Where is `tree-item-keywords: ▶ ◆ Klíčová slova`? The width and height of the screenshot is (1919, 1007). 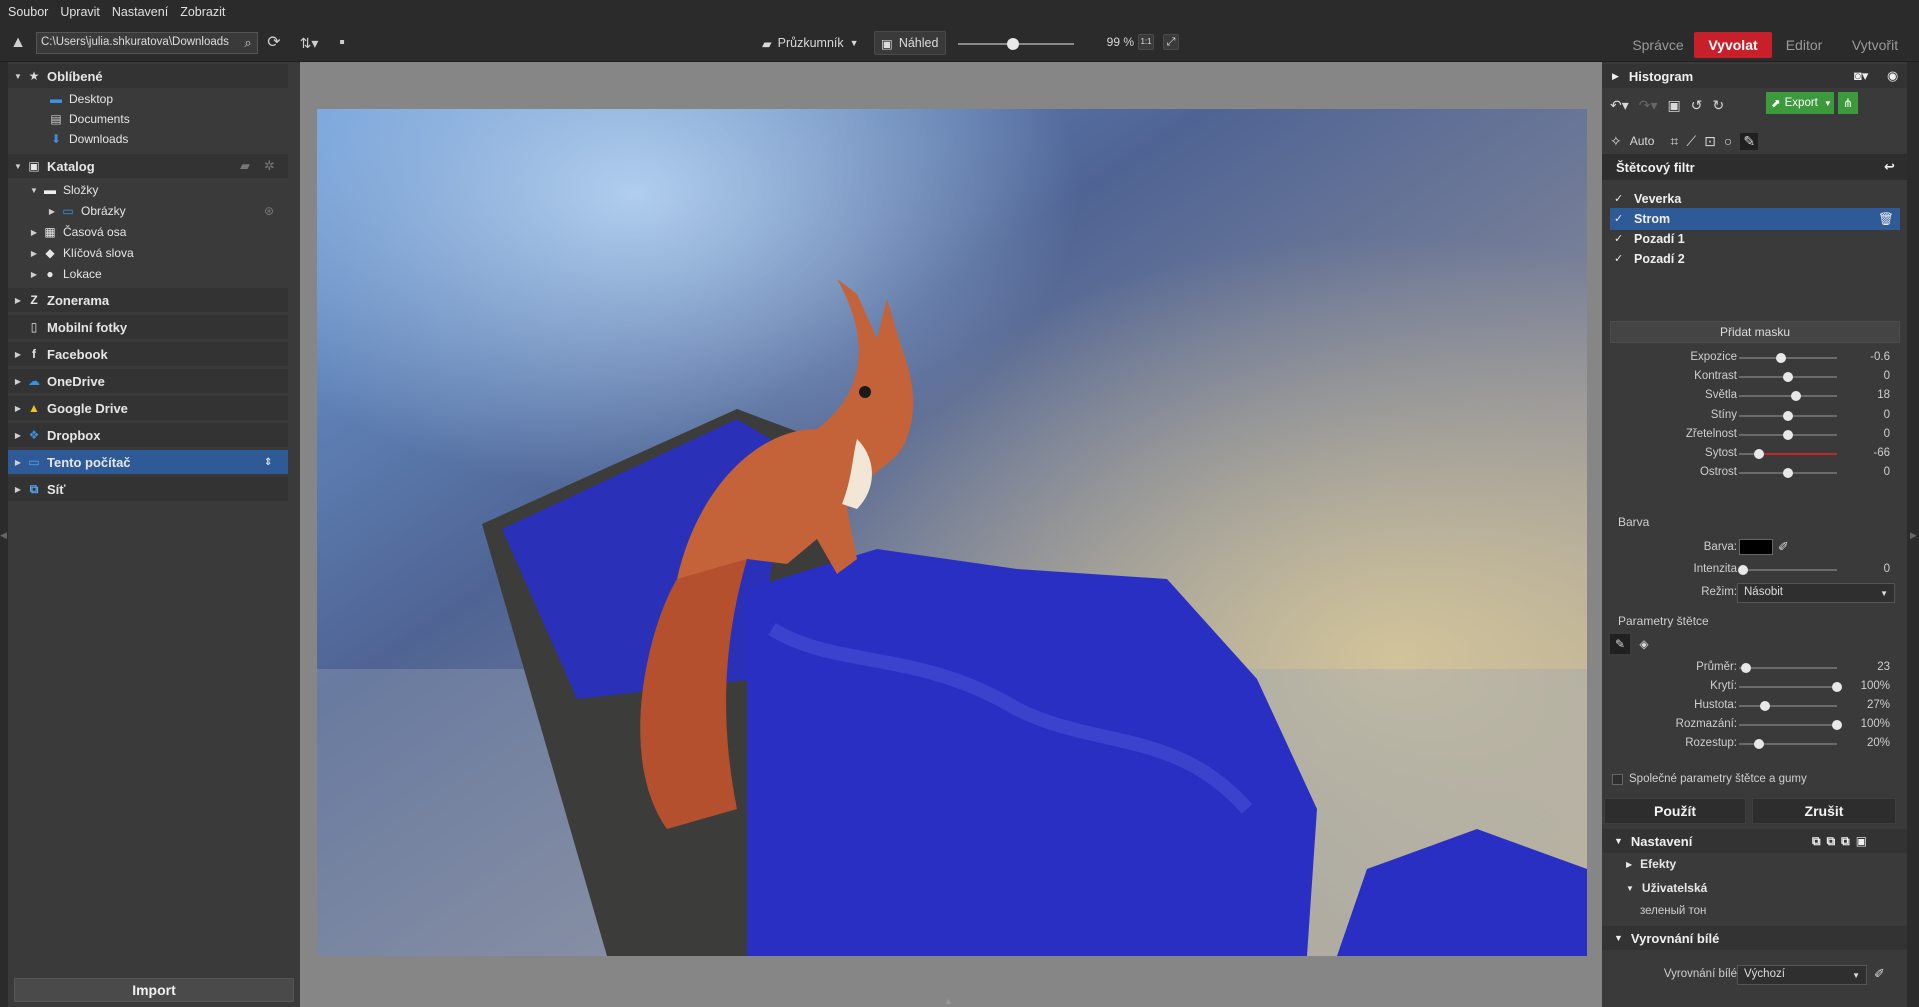
tree-item-keywords: ▶ ◆ Klíčová slova is located at coordinates (148, 253).